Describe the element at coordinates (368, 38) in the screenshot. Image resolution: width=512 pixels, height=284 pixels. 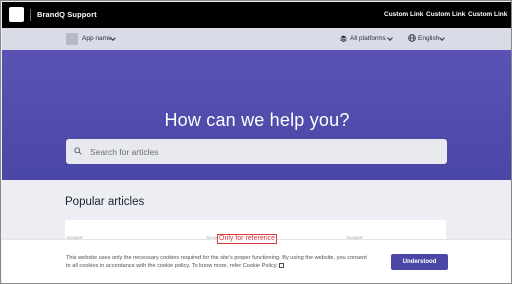
I see `platform-selector: All platforms` at that location.